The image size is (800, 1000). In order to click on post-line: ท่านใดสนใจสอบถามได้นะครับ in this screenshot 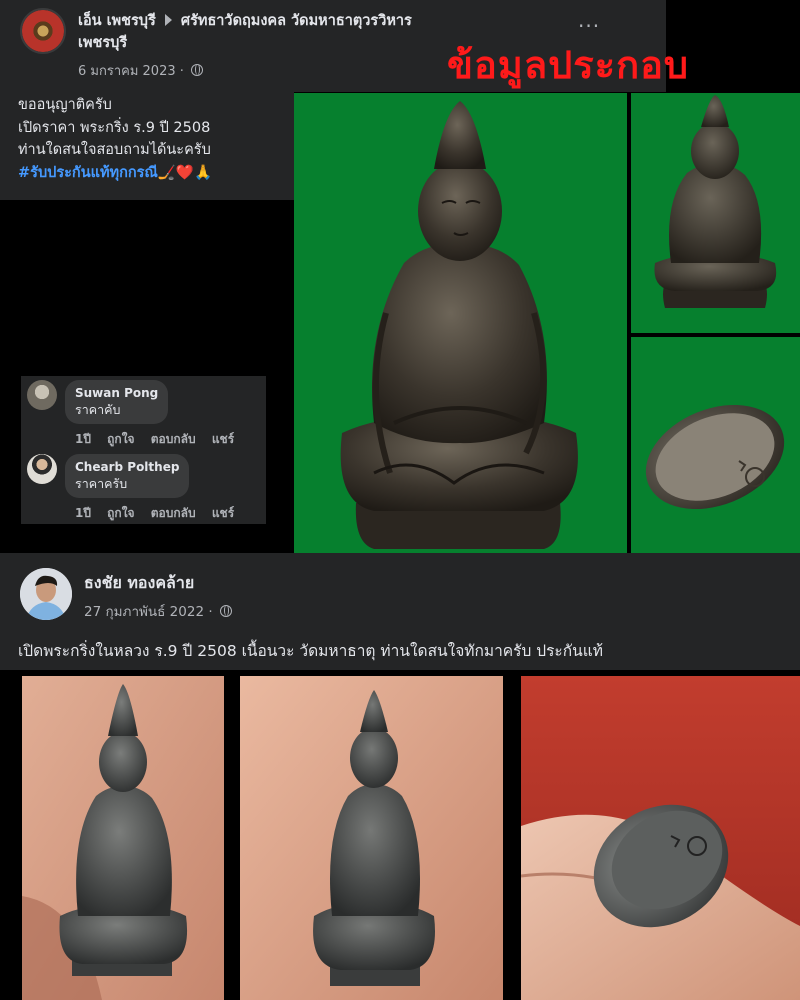, I will do `click(114, 150)`.